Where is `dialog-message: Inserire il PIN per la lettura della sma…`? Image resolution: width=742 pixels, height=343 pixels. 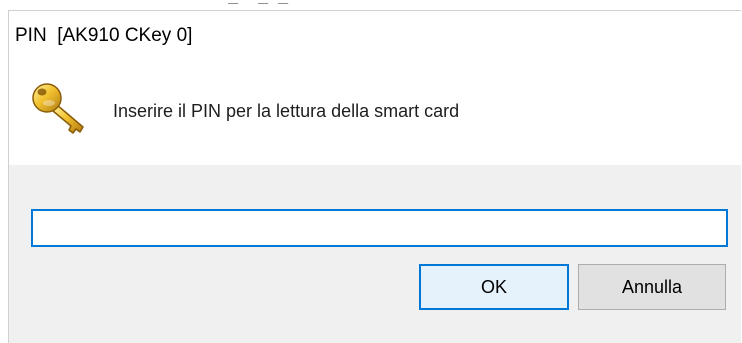 dialog-message: Inserire il PIN per la lettura della sma… is located at coordinates (286, 111).